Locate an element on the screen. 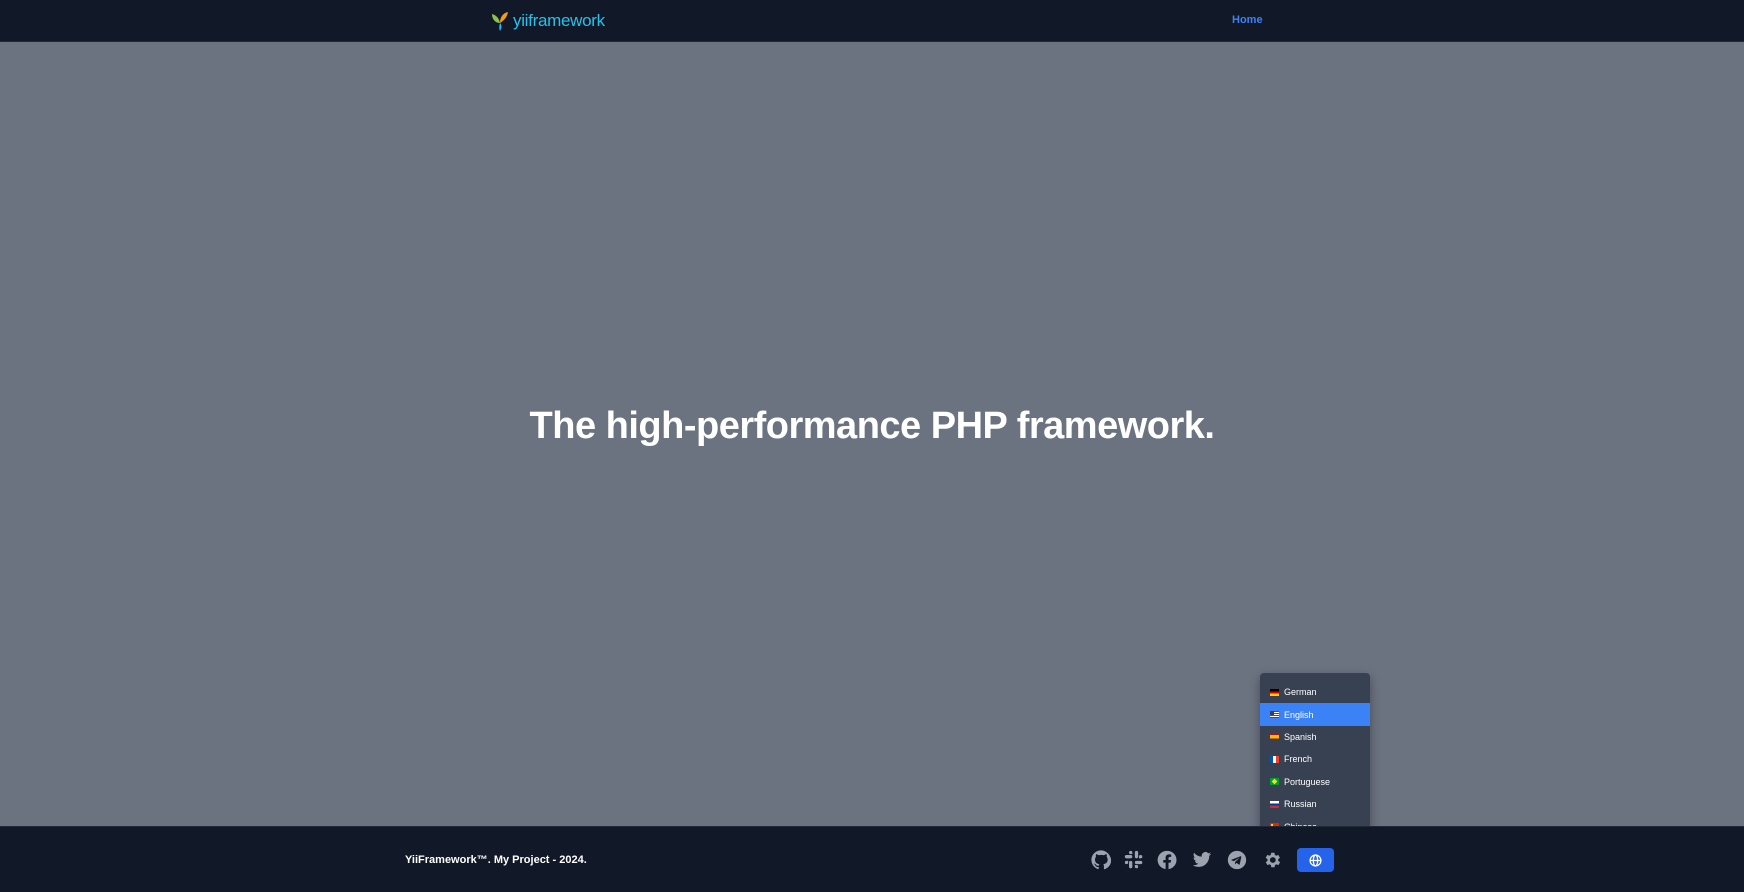  language-option-french: French is located at coordinates (1315, 759).